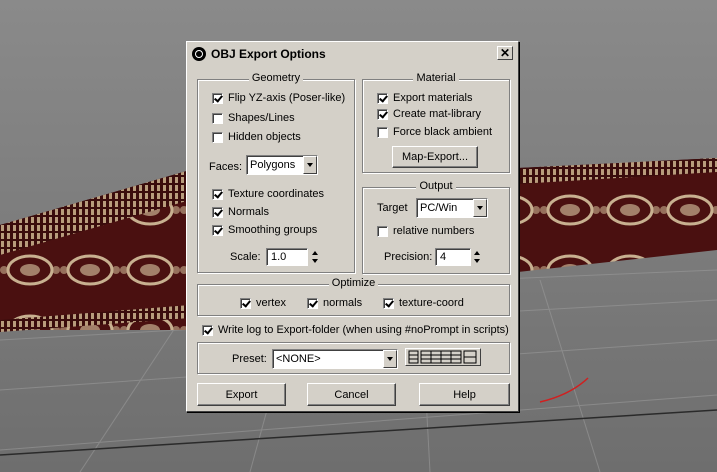 The image size is (717, 472). Describe the element at coordinates (273, 165) in the screenshot. I see `faces-value: Polygons` at that location.